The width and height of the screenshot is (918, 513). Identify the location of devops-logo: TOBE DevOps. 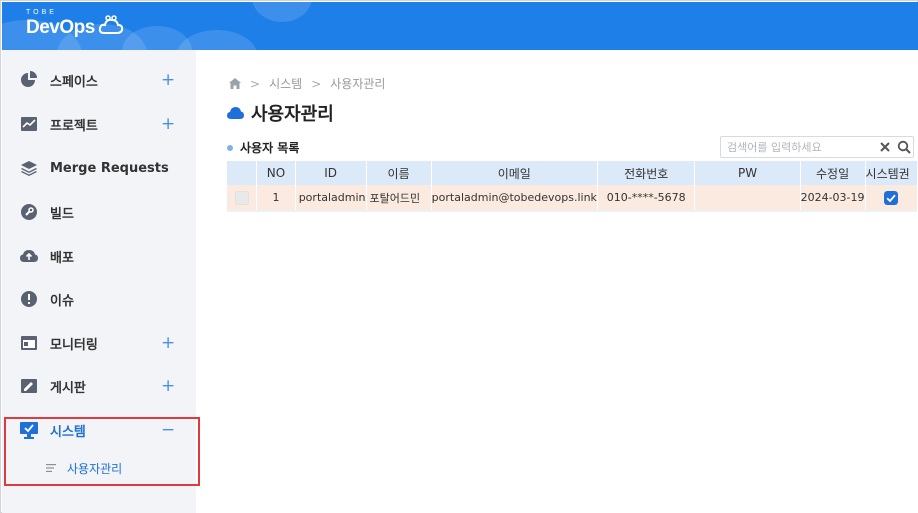
(75, 24).